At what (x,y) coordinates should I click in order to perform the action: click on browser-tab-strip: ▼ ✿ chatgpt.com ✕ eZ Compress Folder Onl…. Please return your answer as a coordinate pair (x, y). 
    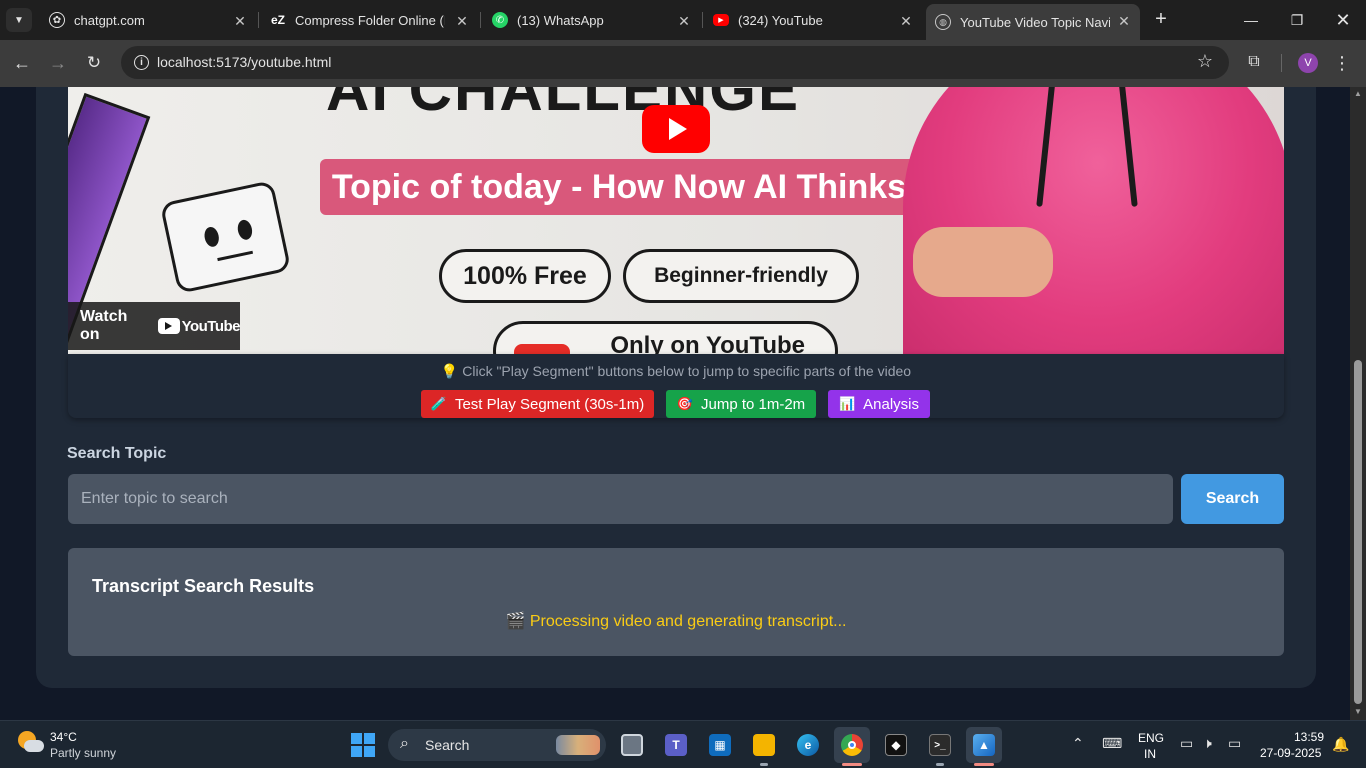
    Looking at the image, I should click on (683, 20).